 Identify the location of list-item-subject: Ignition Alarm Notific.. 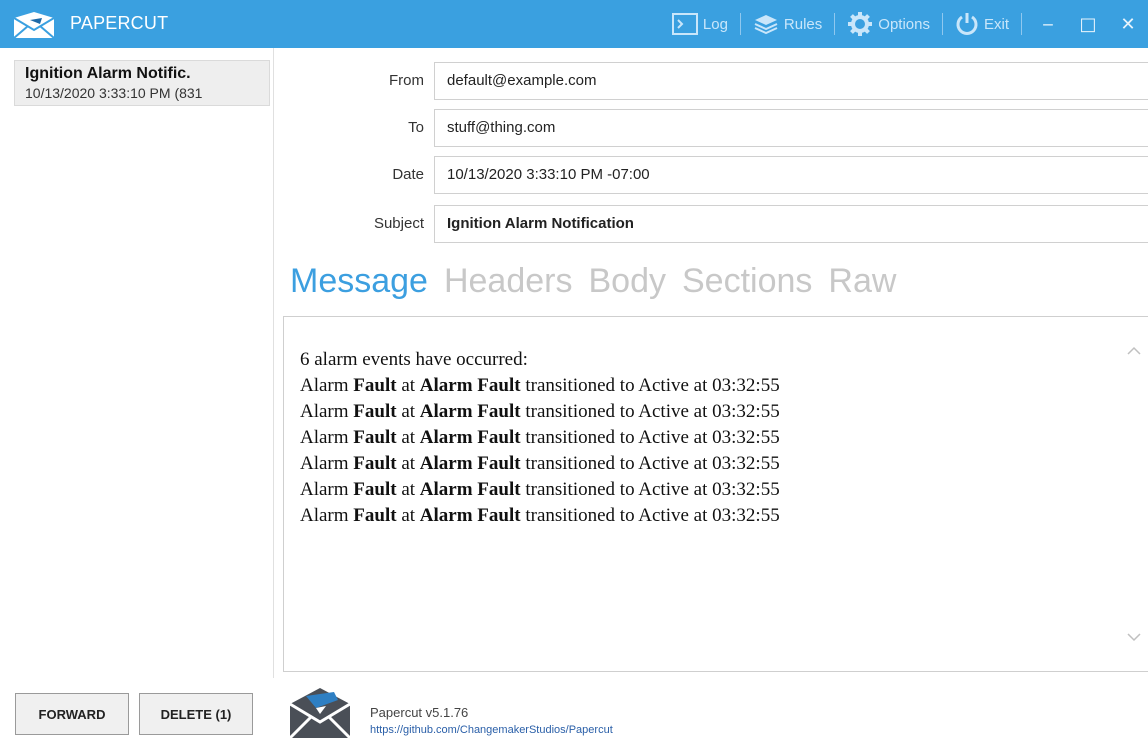
(108, 73).